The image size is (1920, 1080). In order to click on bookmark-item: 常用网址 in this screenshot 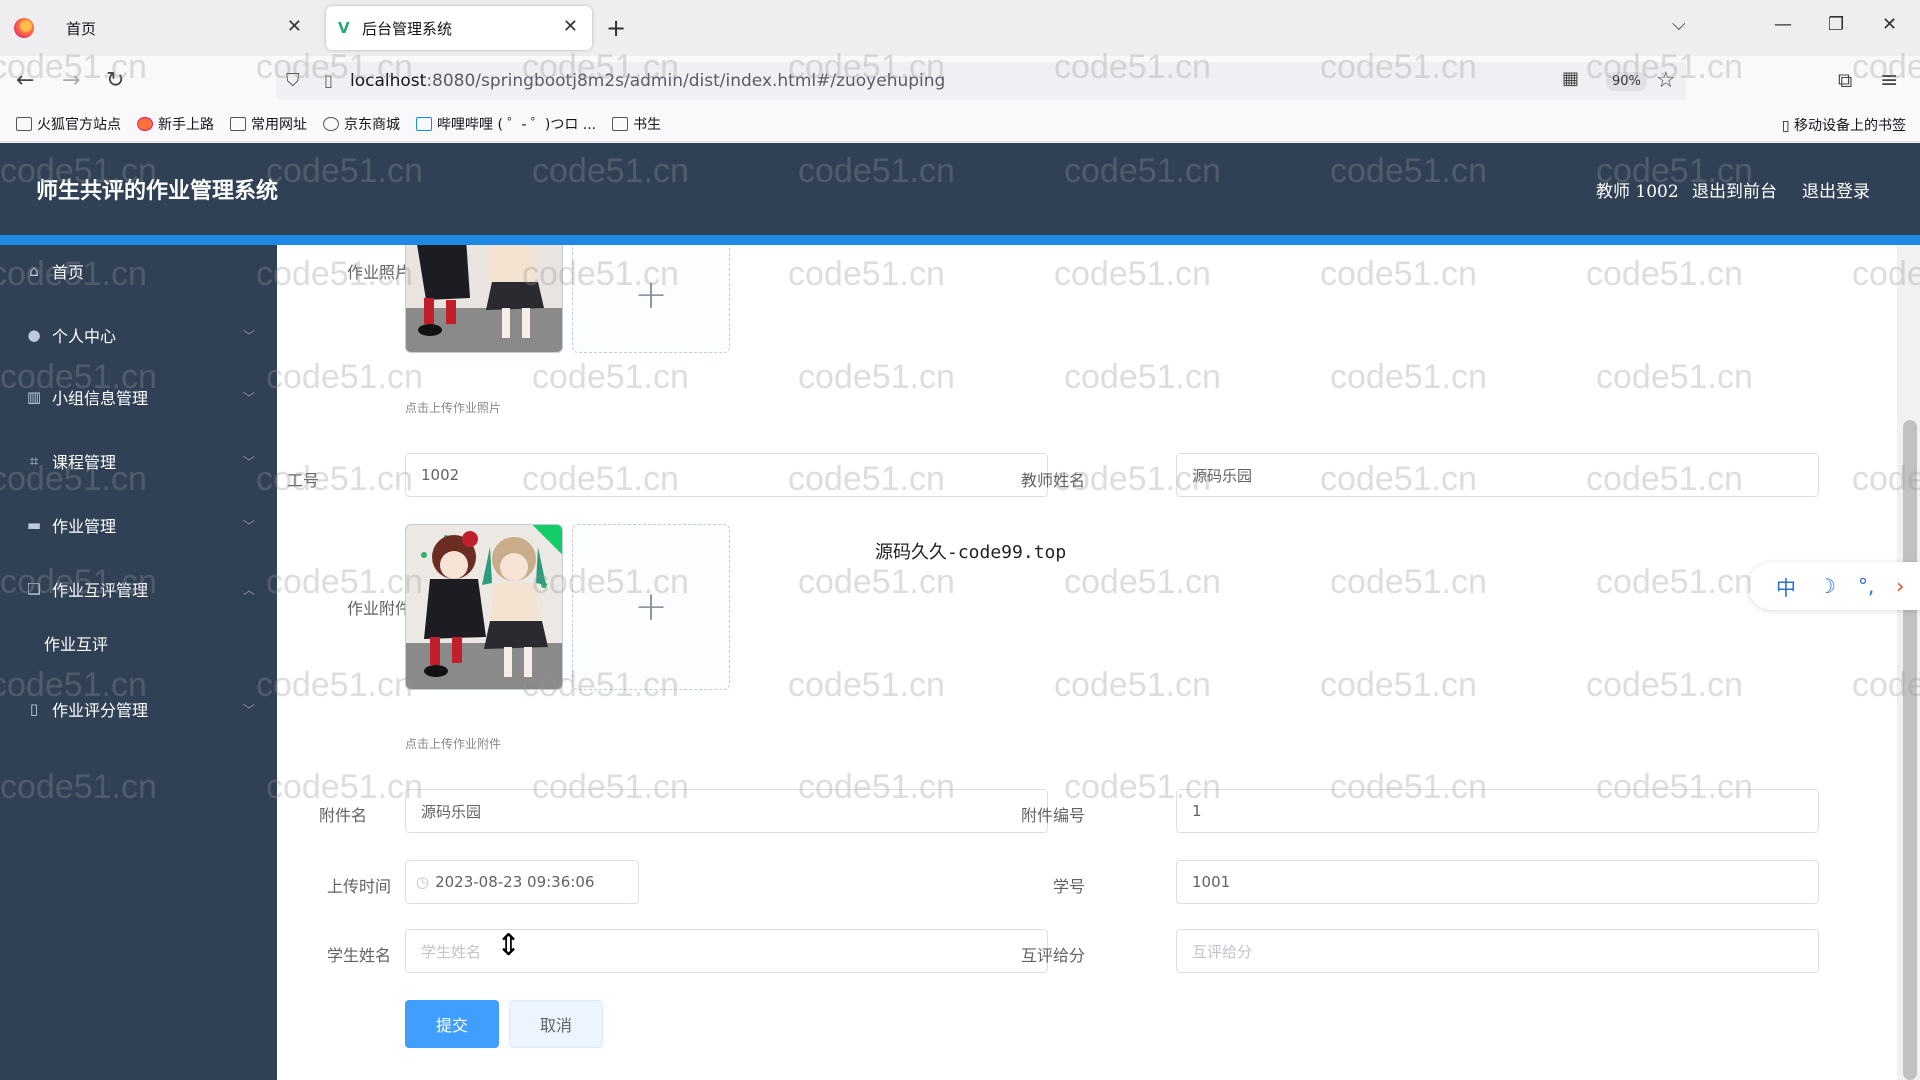, I will do `click(268, 124)`.